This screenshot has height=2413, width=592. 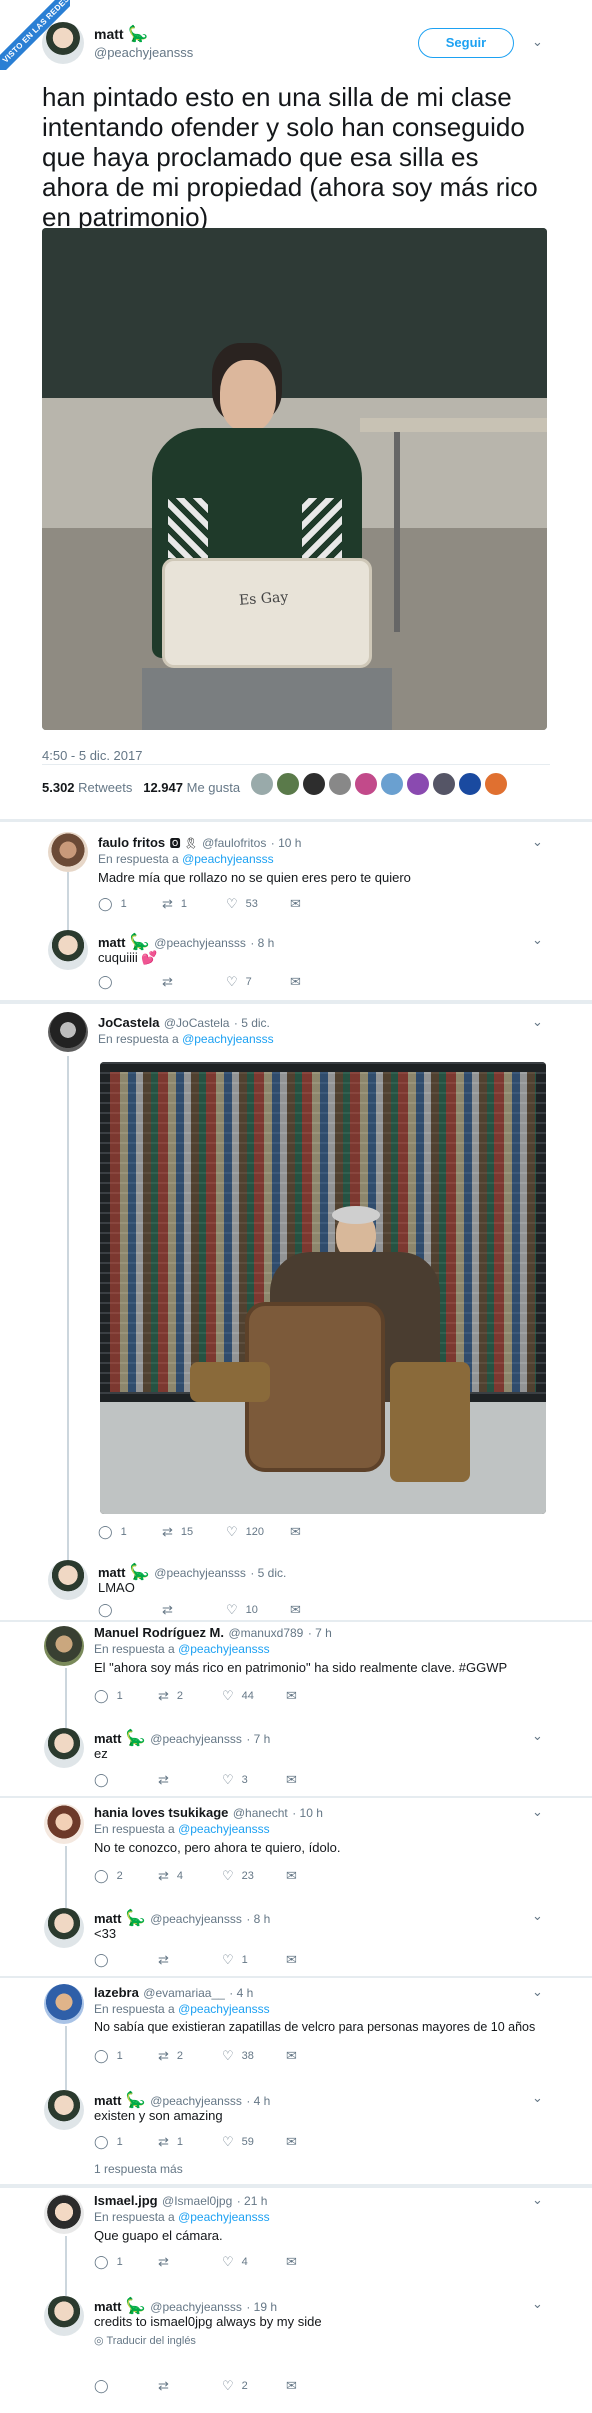 What do you see at coordinates (184, 1993) in the screenshot?
I see `reply-handle: @evamariaa__` at bounding box center [184, 1993].